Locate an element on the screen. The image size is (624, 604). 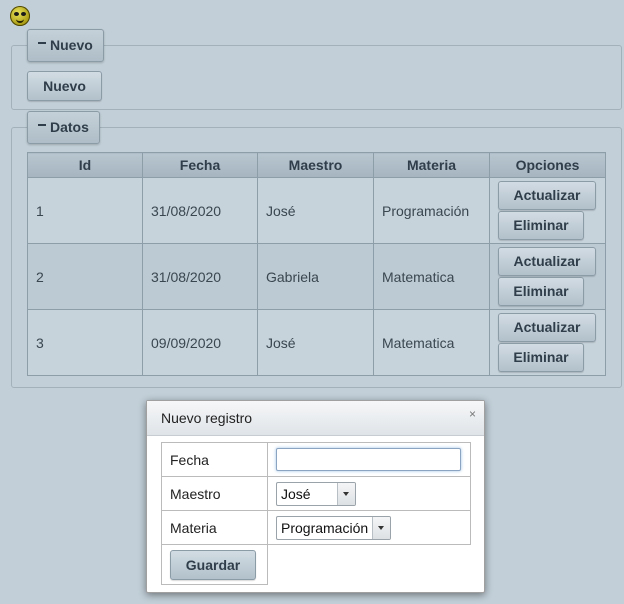
form-row-materia: Materia Programación is located at coordinates (316, 527).